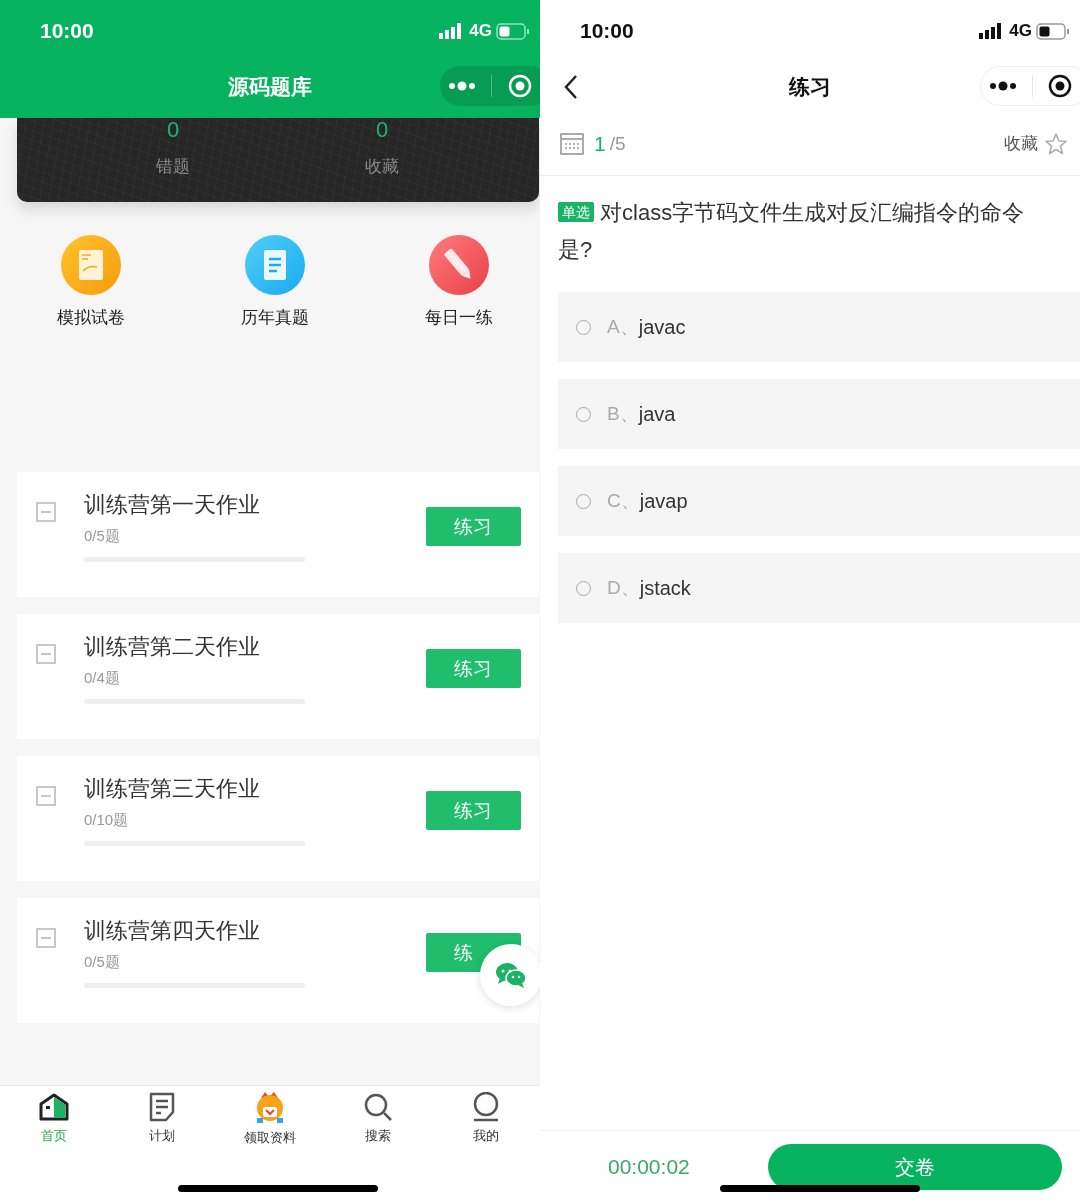  Describe the element at coordinates (270, 1131) in the screenshot. I see `tab-item: 领取资料` at that location.